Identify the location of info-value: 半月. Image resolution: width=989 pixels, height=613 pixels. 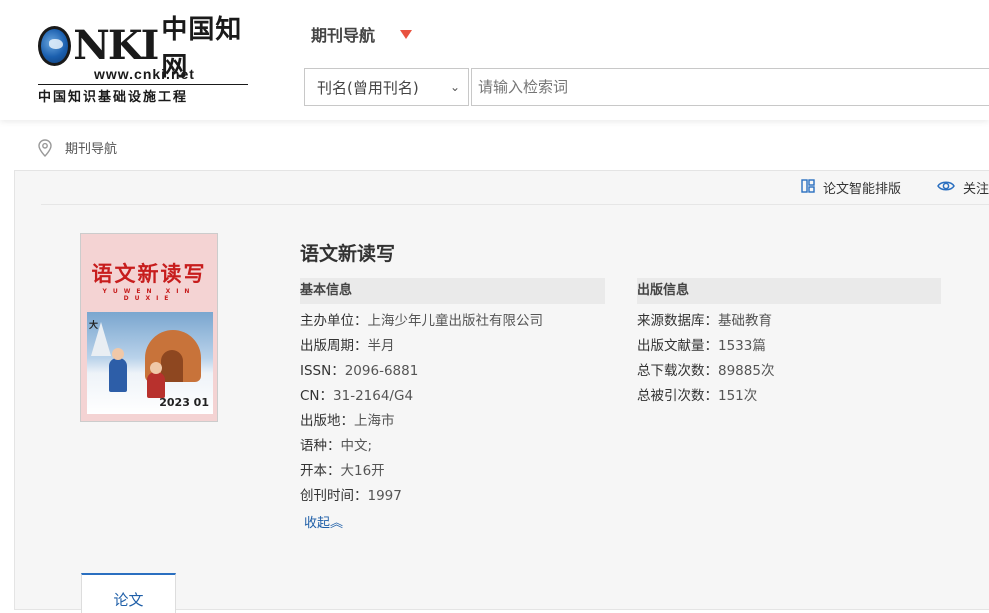
(381, 346).